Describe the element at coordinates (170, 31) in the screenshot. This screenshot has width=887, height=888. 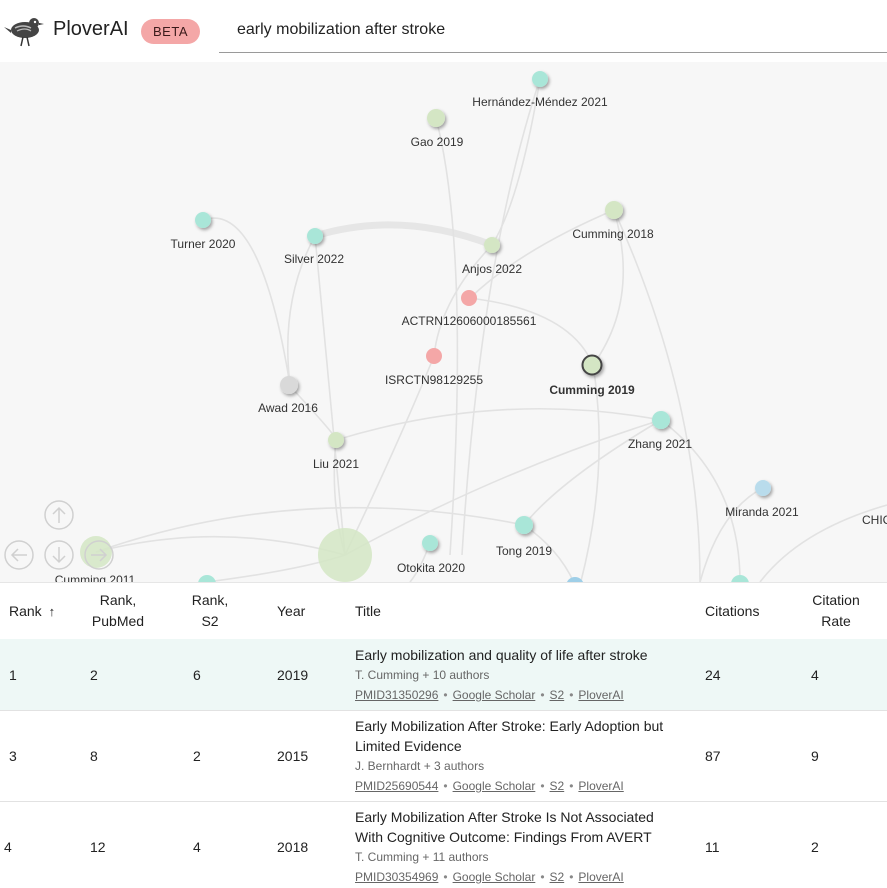
I see `beta-badge: BETA` at that location.